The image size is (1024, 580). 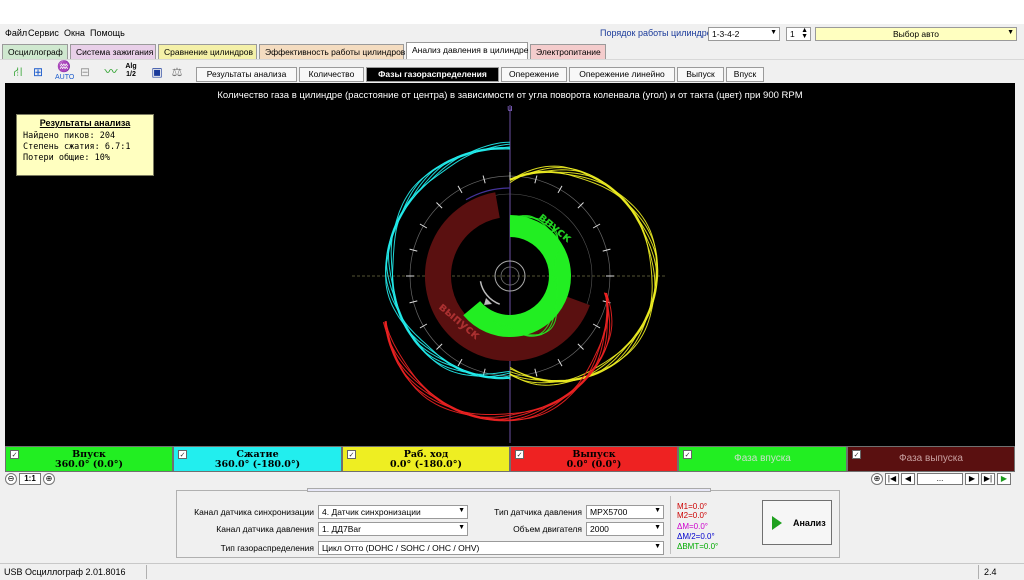 What do you see at coordinates (700, 74) in the screenshot?
I see `subtab-exhaust: Выпуск` at bounding box center [700, 74].